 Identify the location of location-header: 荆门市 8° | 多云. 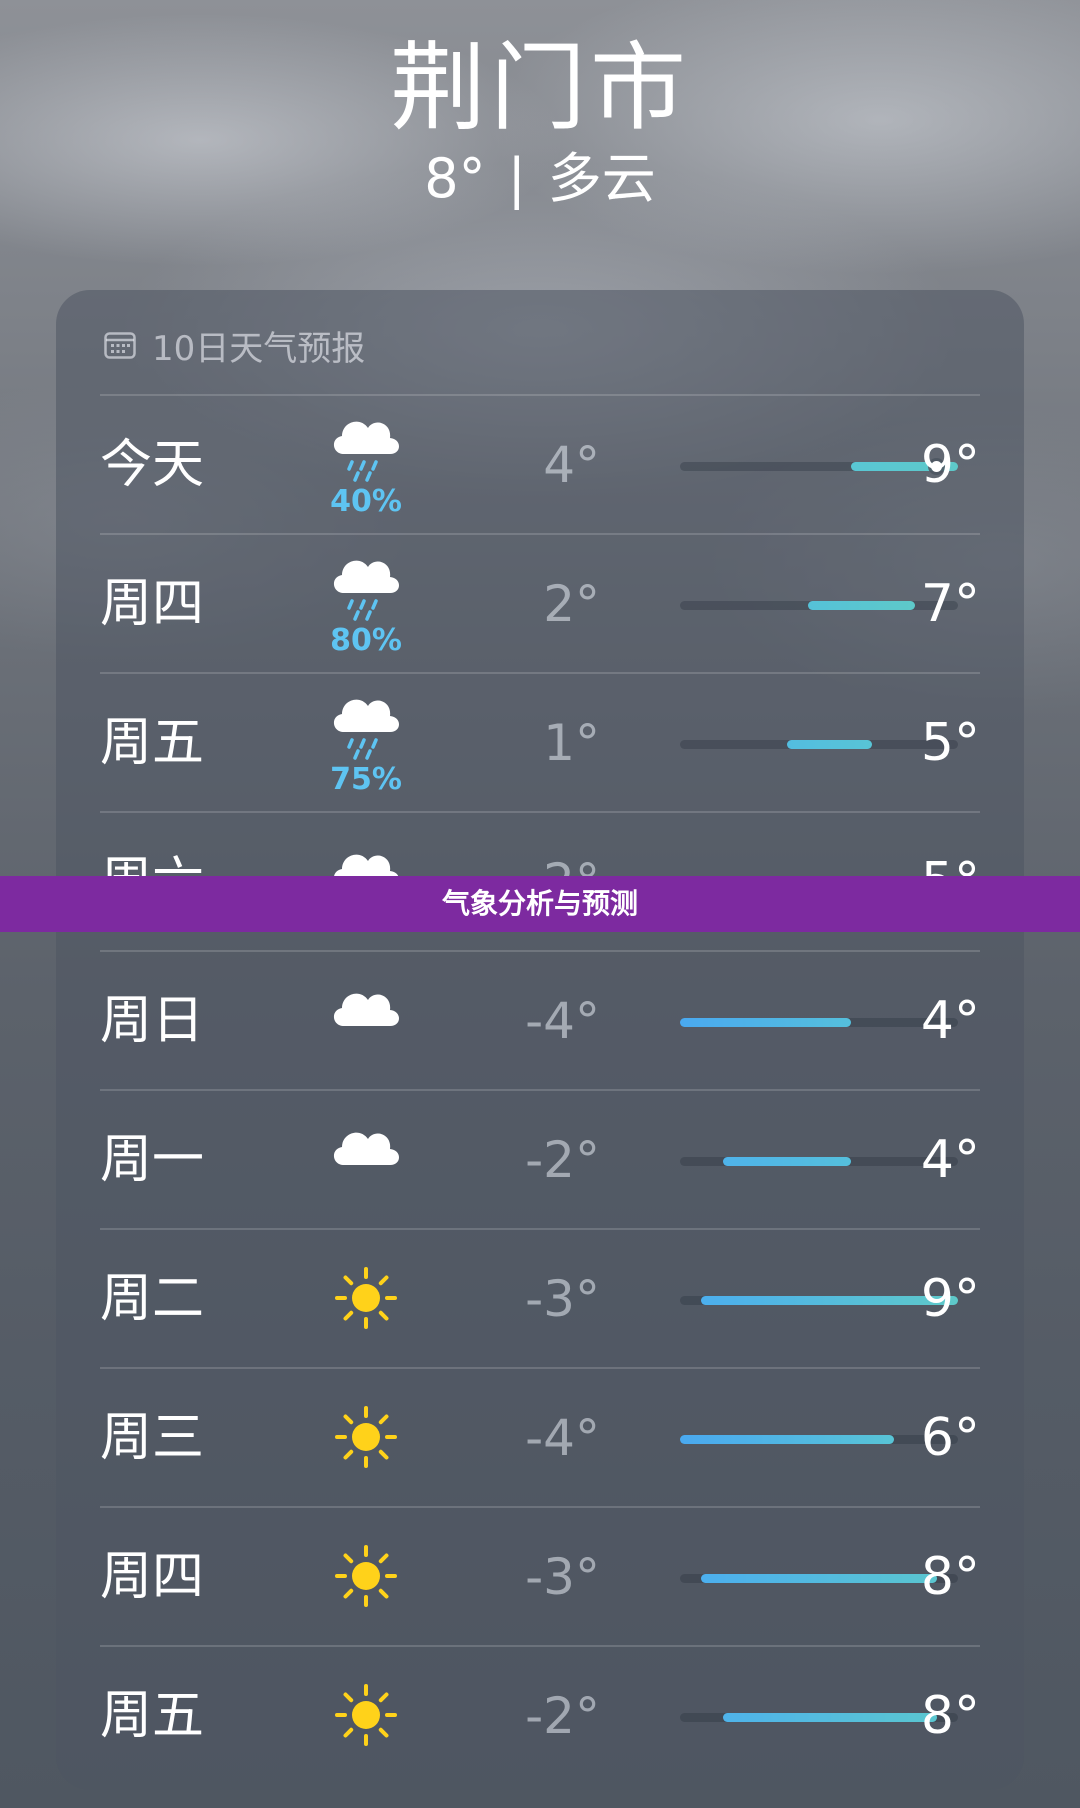
(540, 121).